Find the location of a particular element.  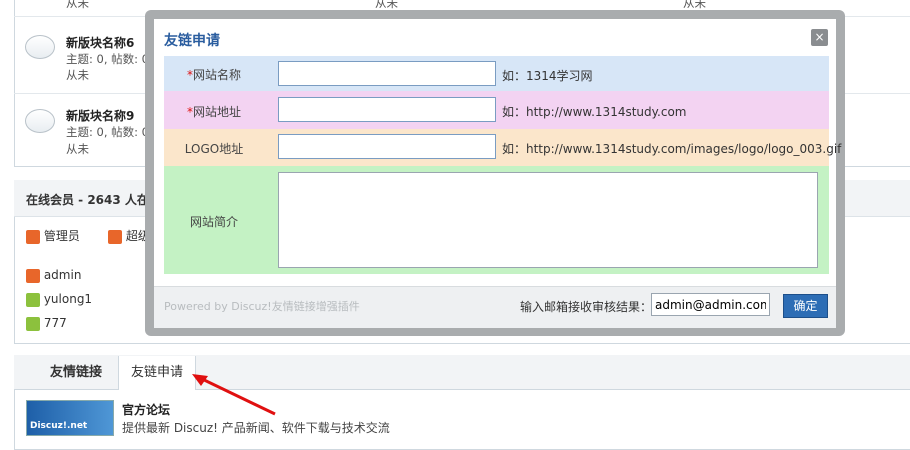

online-user: 777 is located at coordinates (46, 323).